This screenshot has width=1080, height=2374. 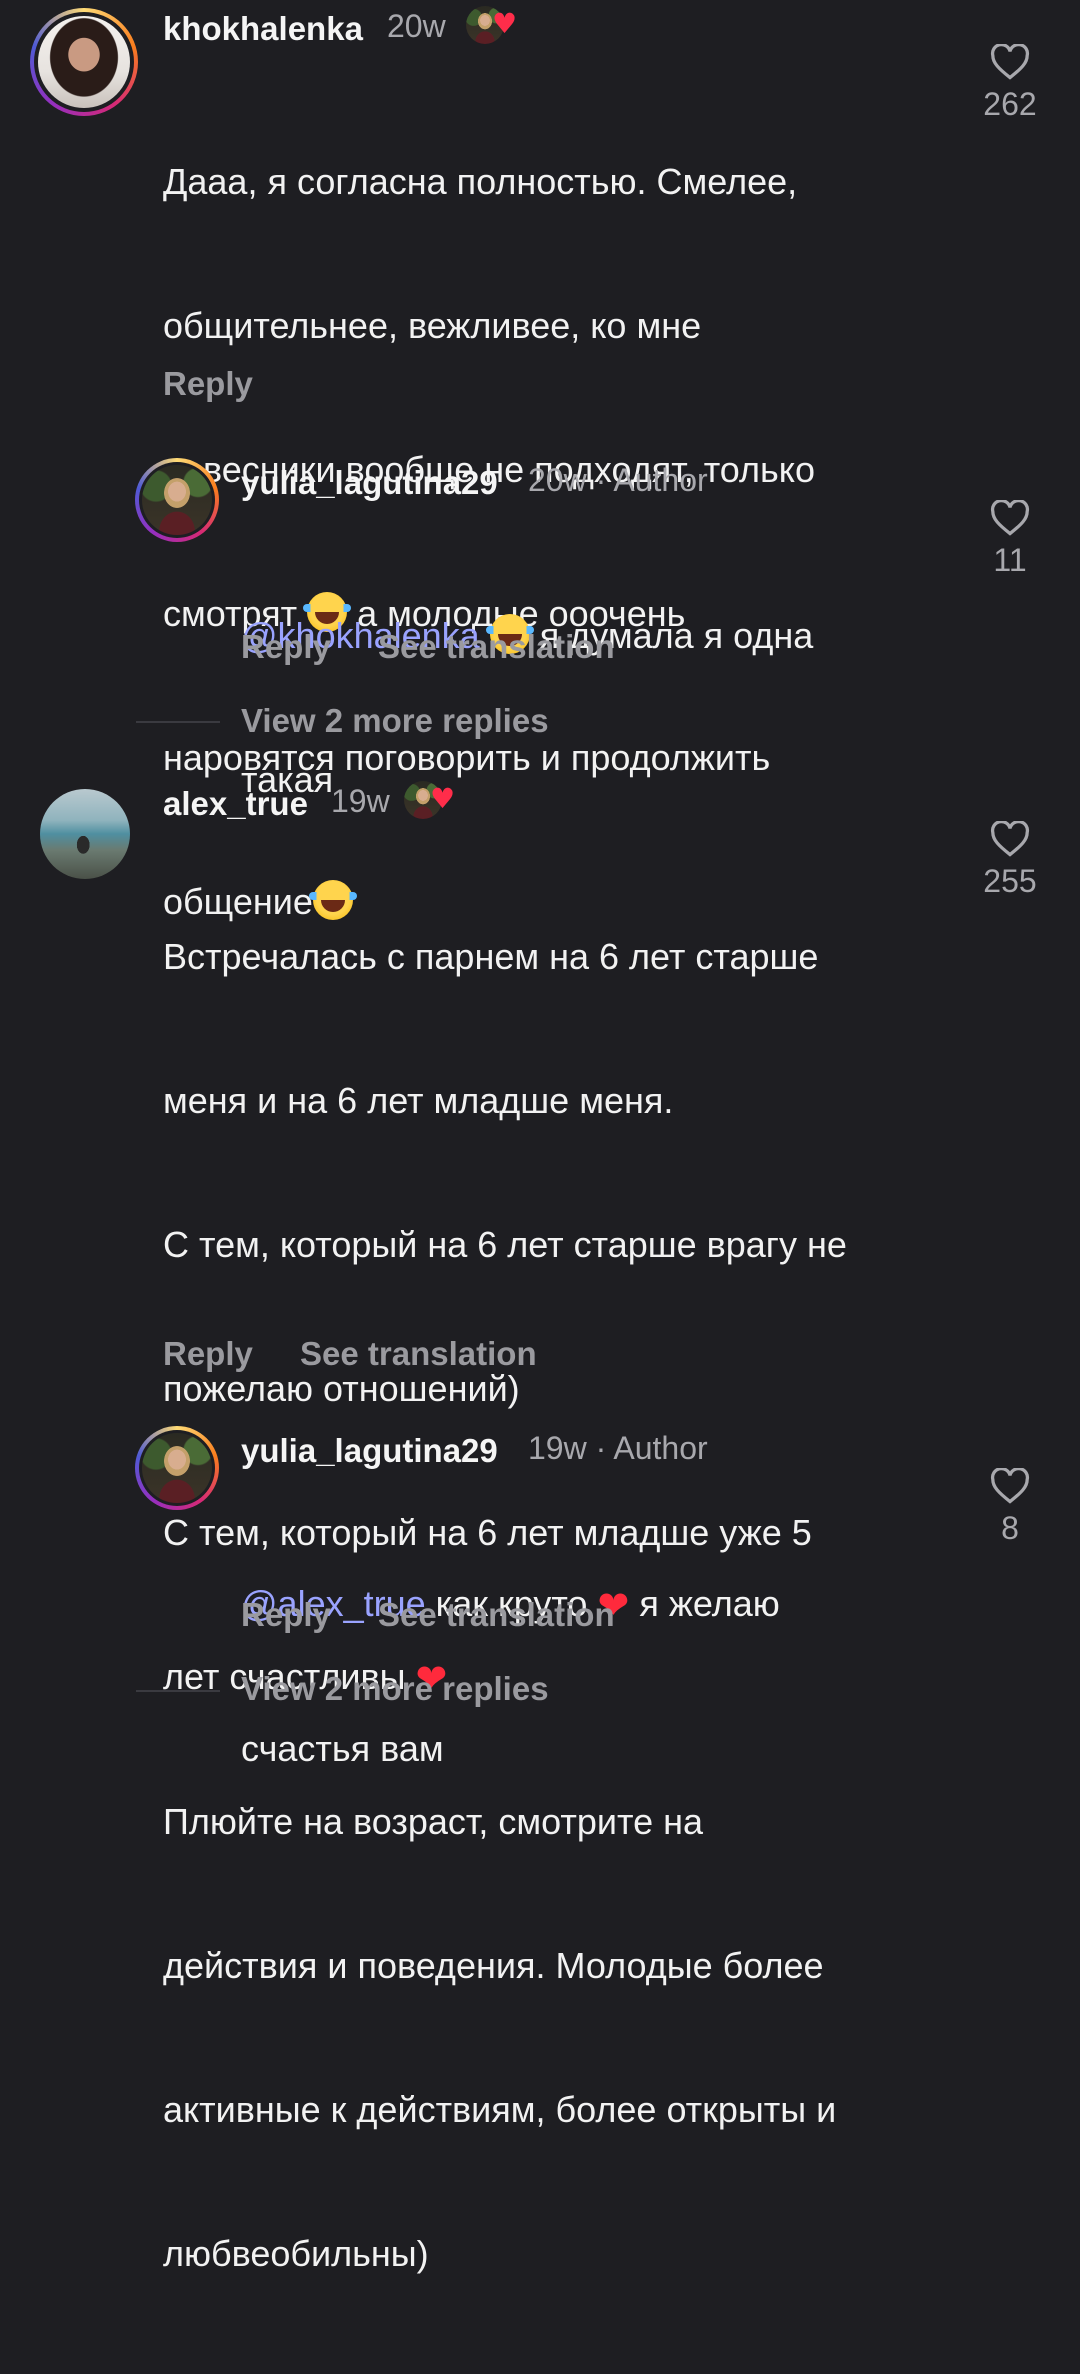 I want to click on comment-text-line: действия и поведения. Молодые более, so click(x=493, y=1965).